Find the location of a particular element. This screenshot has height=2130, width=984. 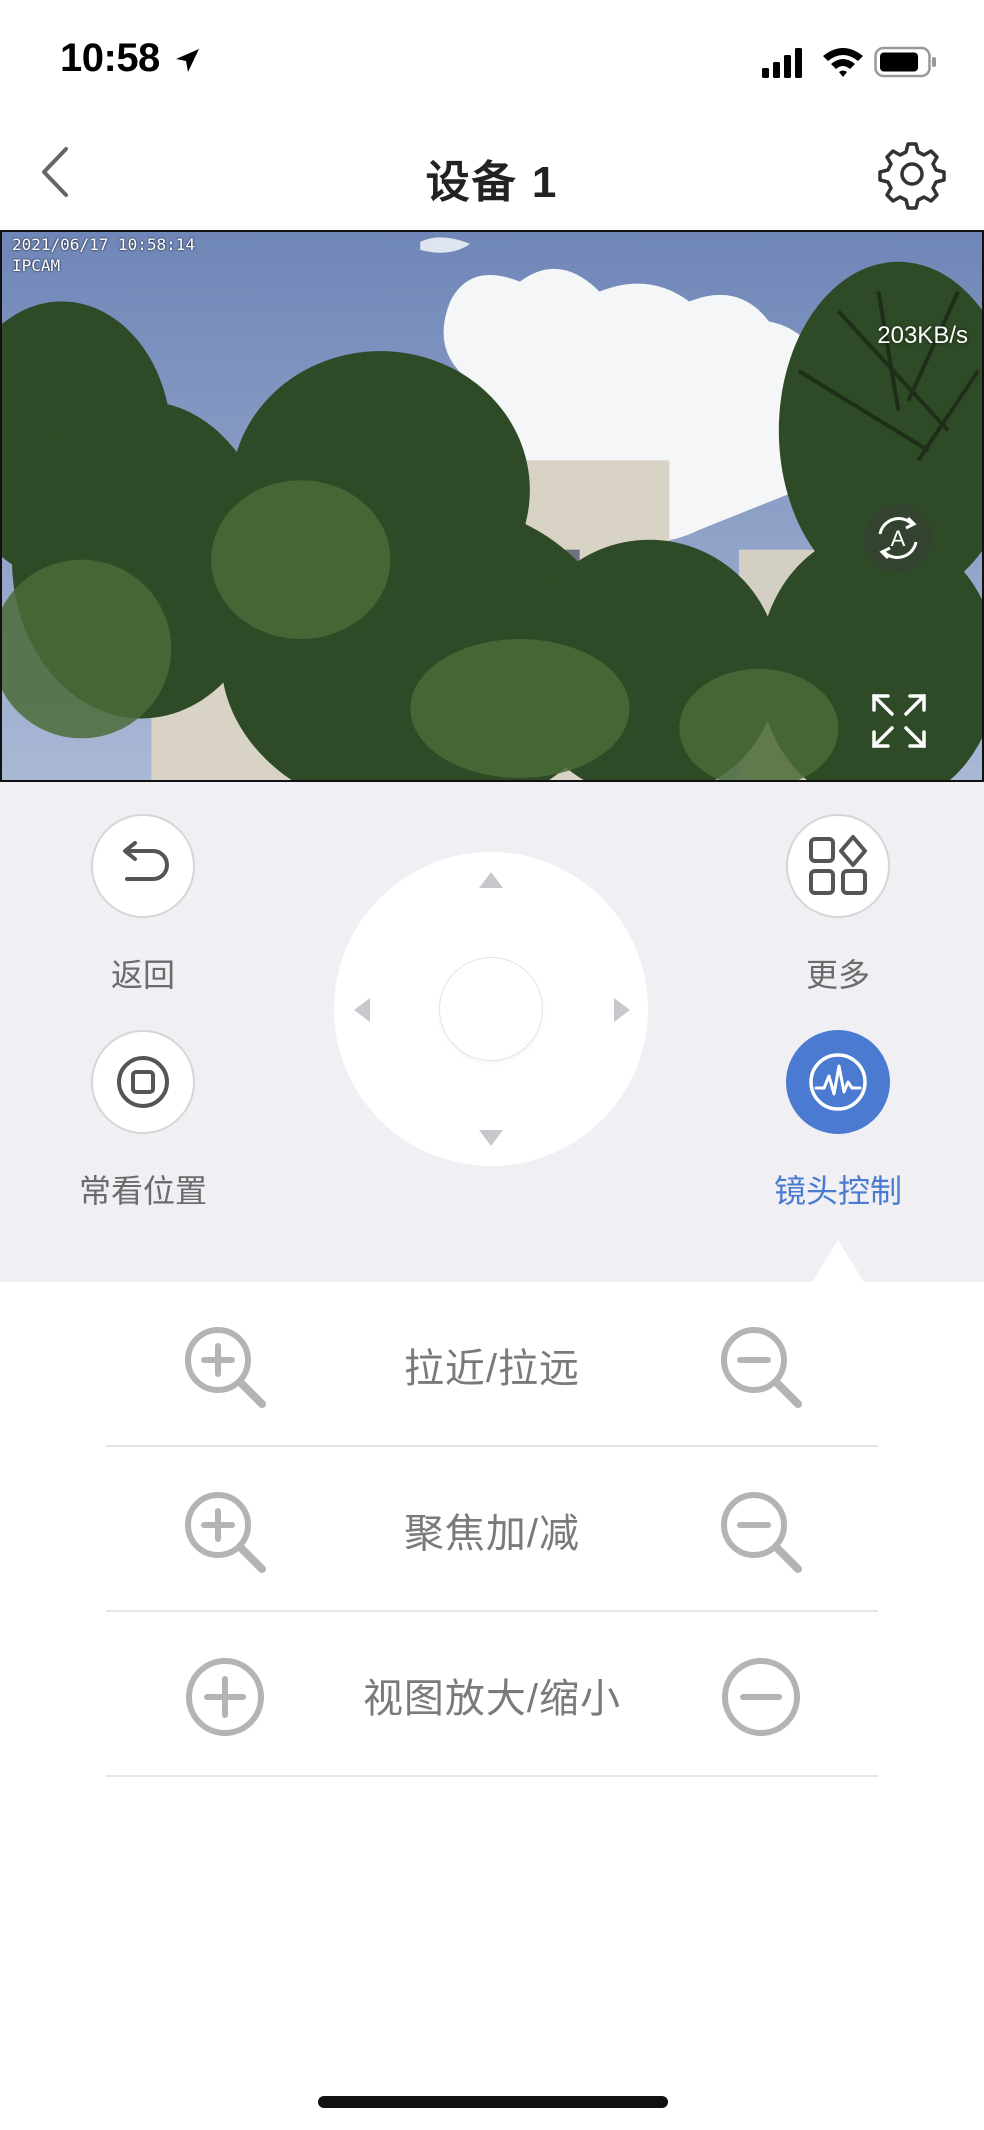

lens-control-button is located at coordinates (838, 1082).